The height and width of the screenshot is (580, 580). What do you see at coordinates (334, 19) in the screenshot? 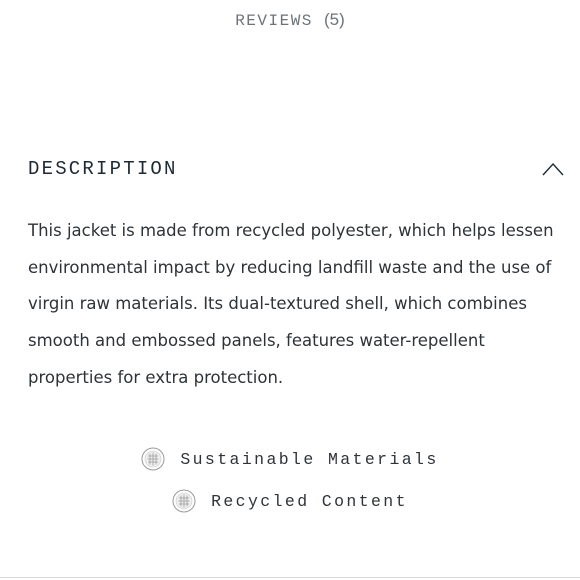
I see `reviews-count: (5)` at bounding box center [334, 19].